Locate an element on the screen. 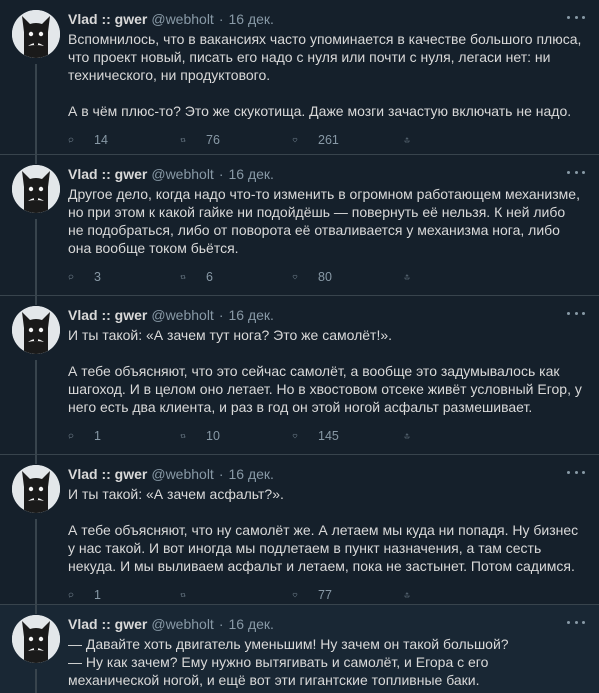  like-count: 261 is located at coordinates (328, 140).